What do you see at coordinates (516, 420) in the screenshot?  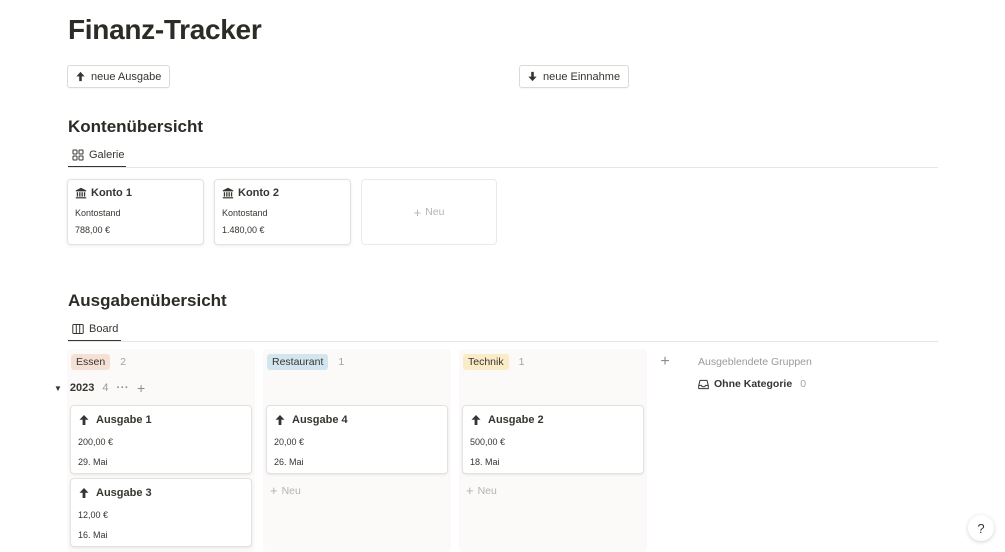 I see `expense-name: Ausgabe 2` at bounding box center [516, 420].